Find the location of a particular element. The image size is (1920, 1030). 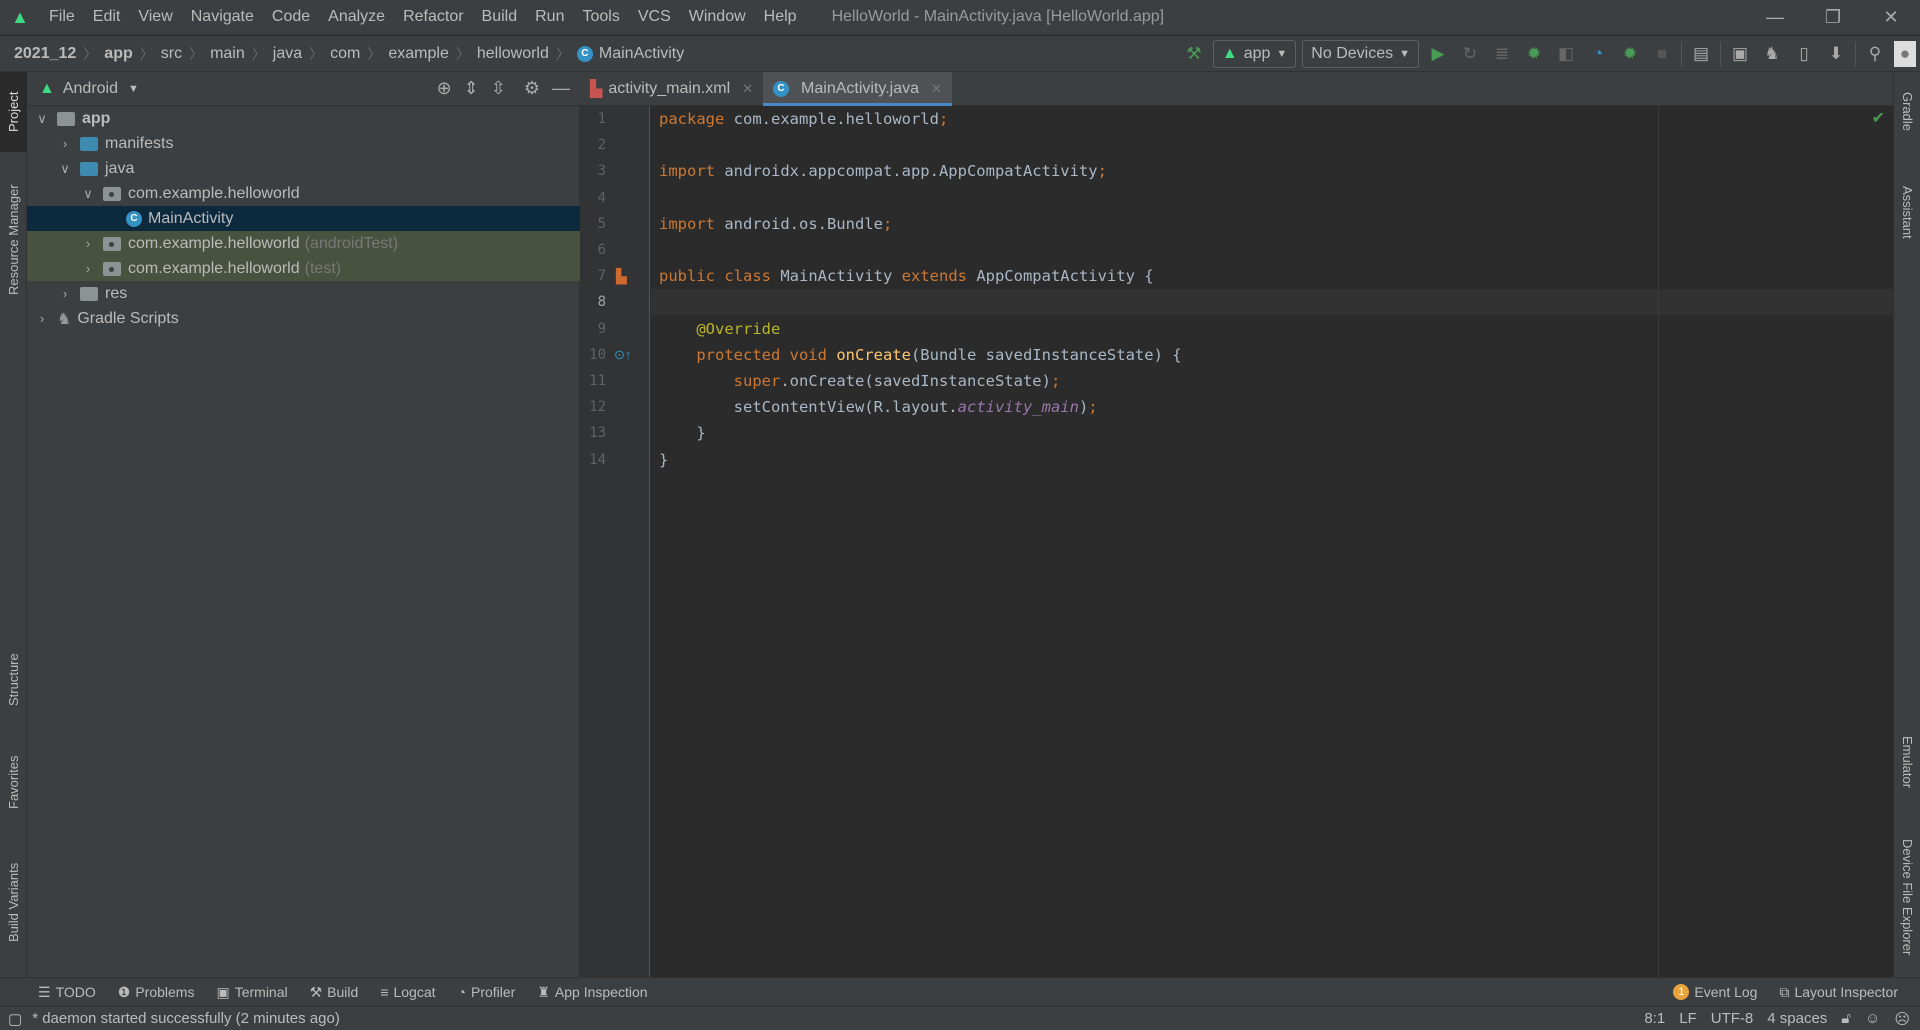

project-structure-icon: ▤ is located at coordinates (1701, 54).